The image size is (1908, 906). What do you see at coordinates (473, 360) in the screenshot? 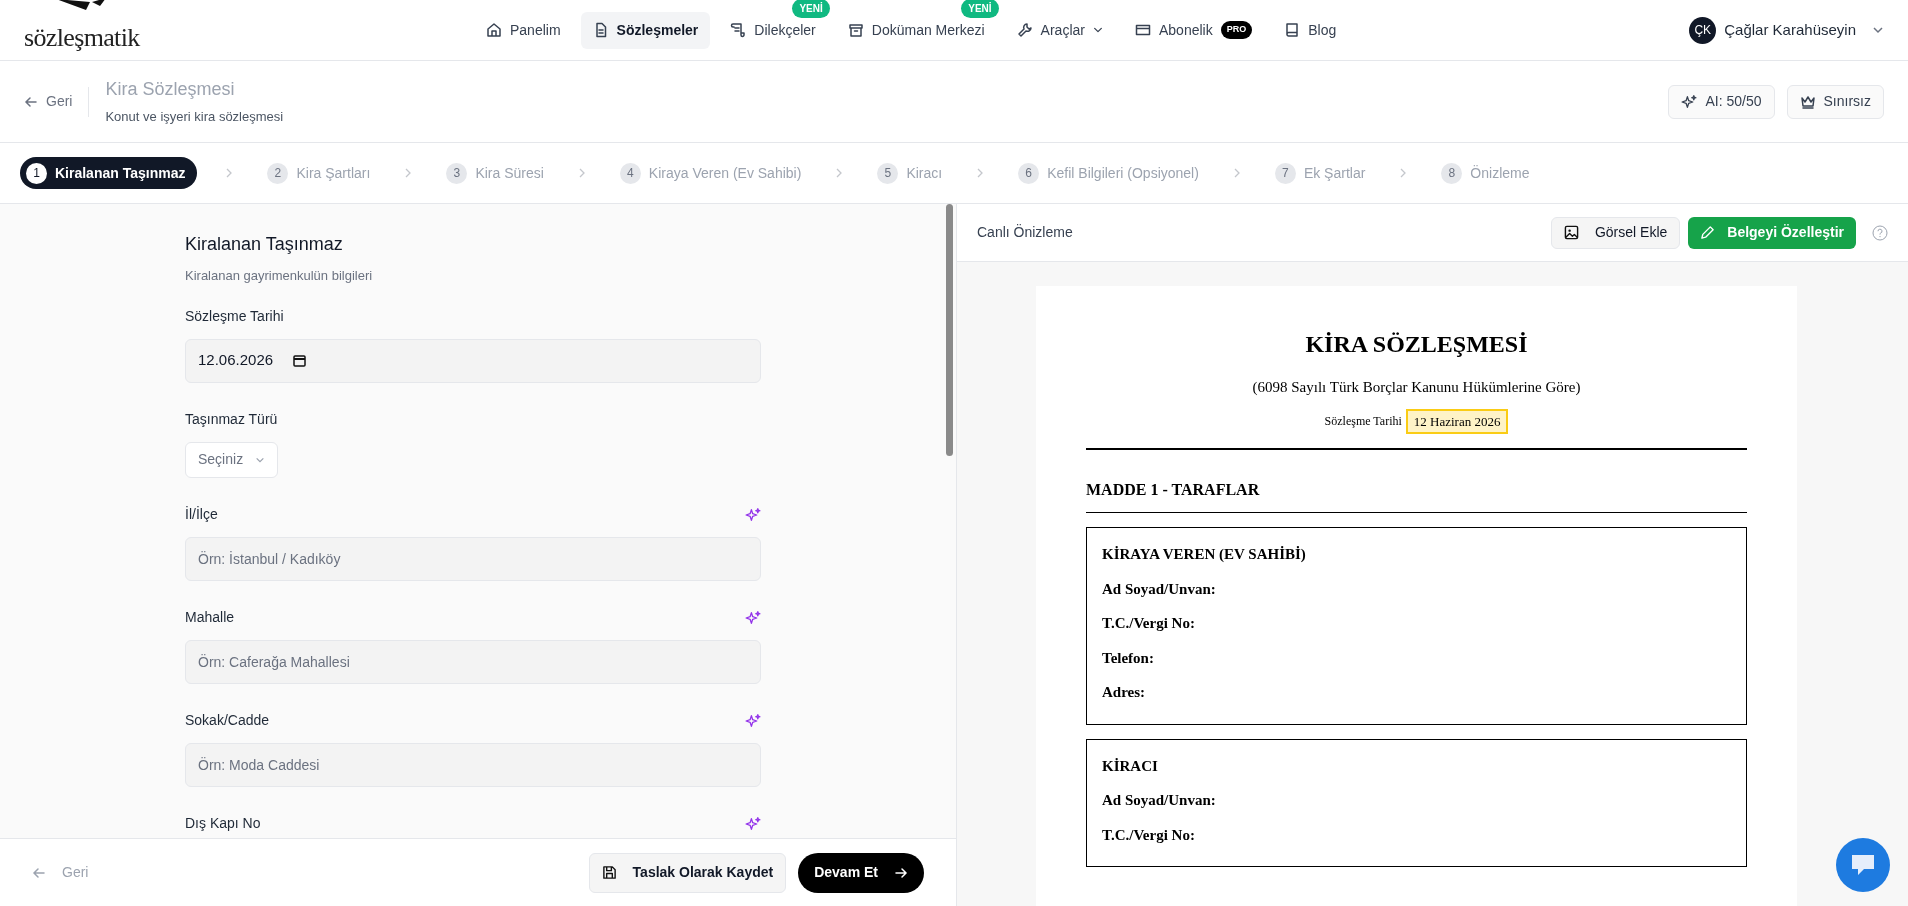
I see `date-field: 12.06.2026` at bounding box center [473, 360].